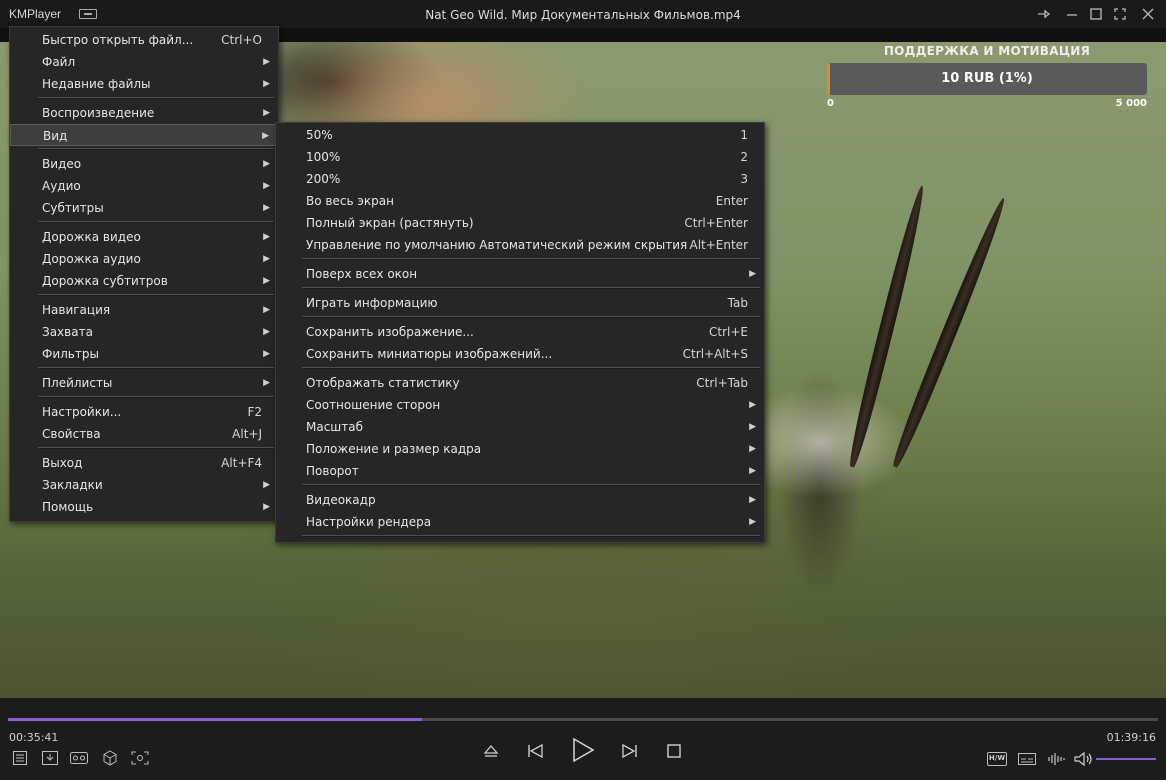  Describe the element at coordinates (68, 507) in the screenshot. I see `menu-item-label: Помощь` at that location.